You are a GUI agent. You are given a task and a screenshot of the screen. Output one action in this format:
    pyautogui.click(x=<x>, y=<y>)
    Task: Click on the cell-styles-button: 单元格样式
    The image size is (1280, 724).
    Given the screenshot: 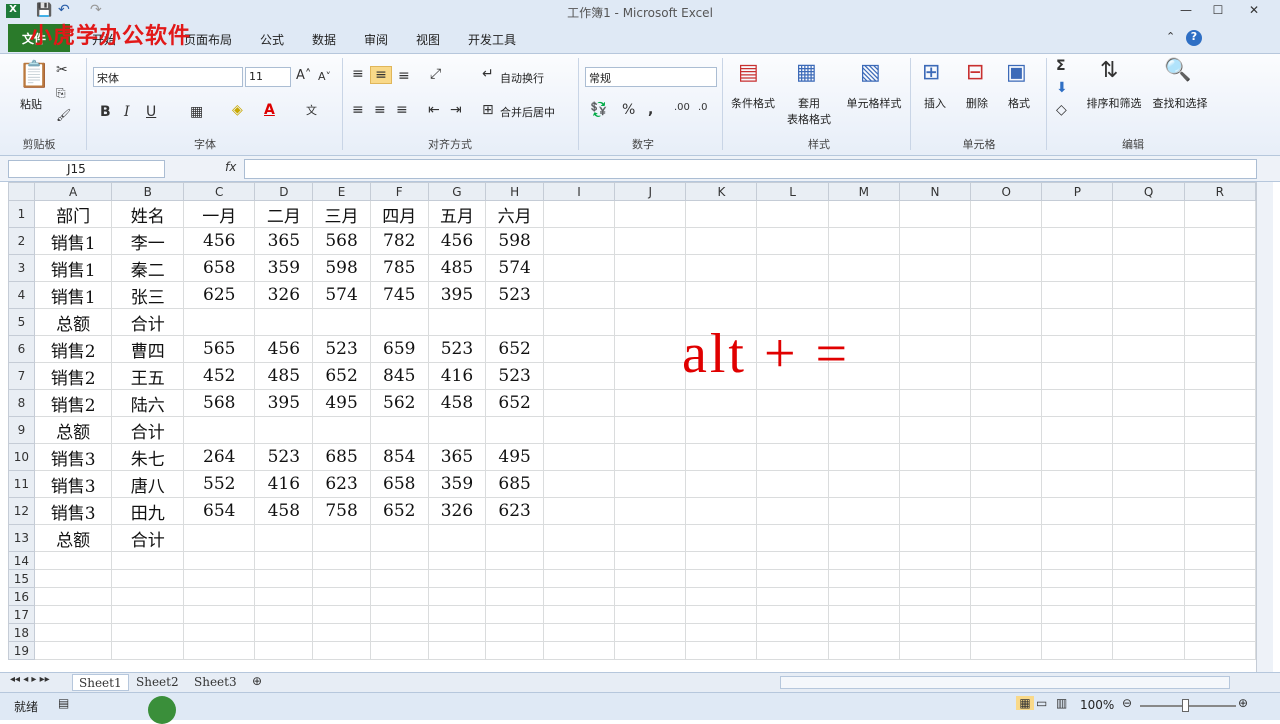 What is the action you would take?
    pyautogui.click(x=874, y=103)
    